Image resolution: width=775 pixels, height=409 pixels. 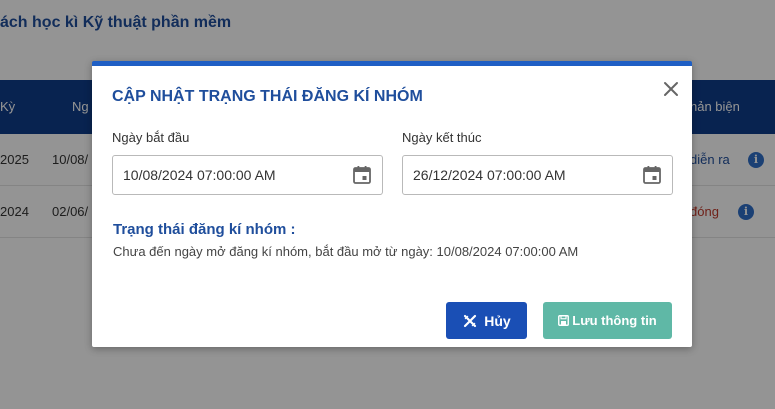 I want to click on start-date-field, so click(x=247, y=175).